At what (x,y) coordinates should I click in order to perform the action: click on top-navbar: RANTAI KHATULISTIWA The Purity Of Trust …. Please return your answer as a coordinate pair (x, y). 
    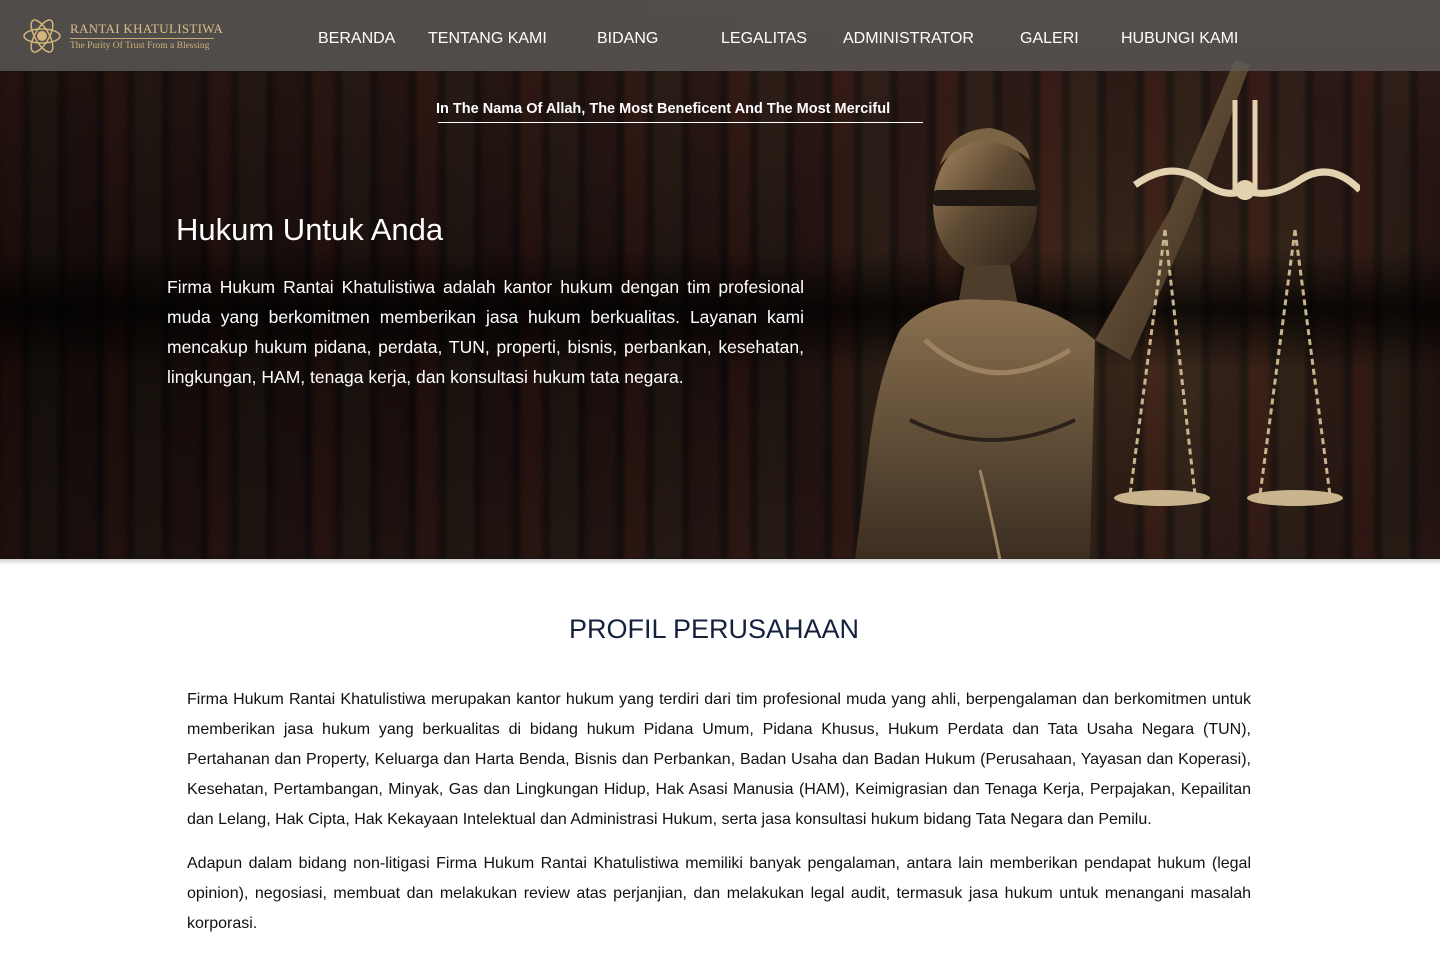
    Looking at the image, I should click on (720, 35).